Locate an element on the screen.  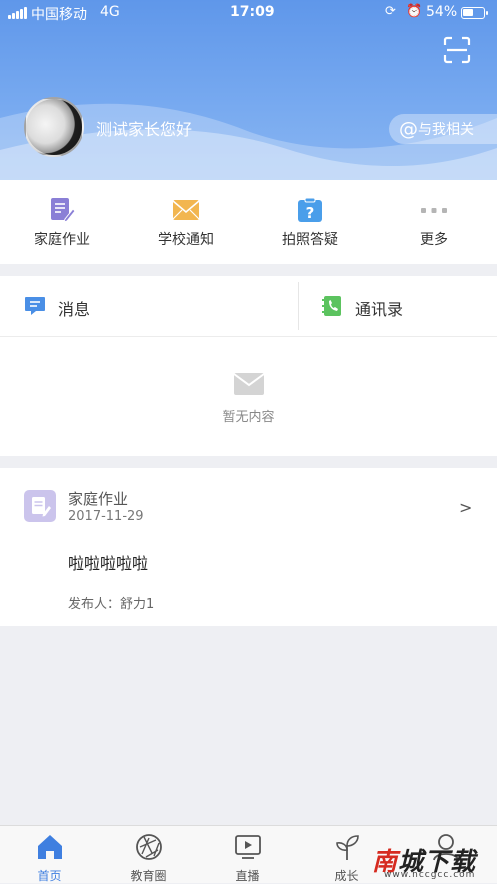
tab-home: 首页 is located at coordinates (49, 855).